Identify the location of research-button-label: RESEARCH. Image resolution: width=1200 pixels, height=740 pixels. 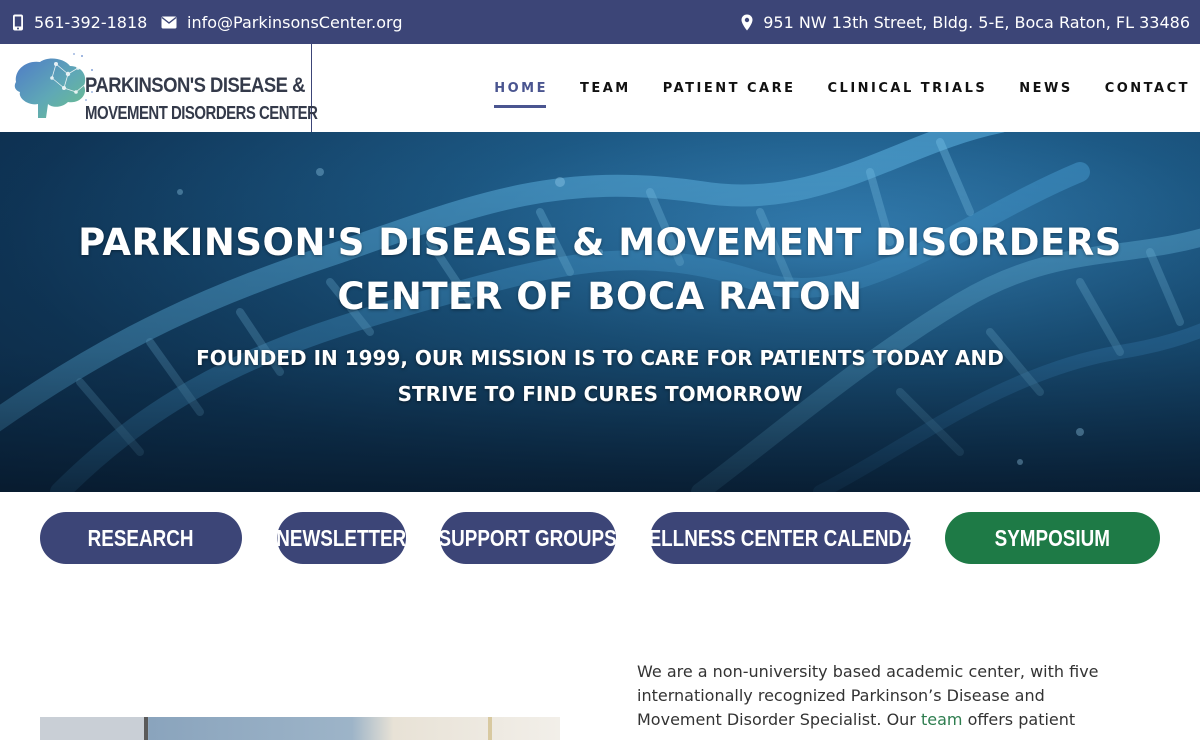
(141, 537).